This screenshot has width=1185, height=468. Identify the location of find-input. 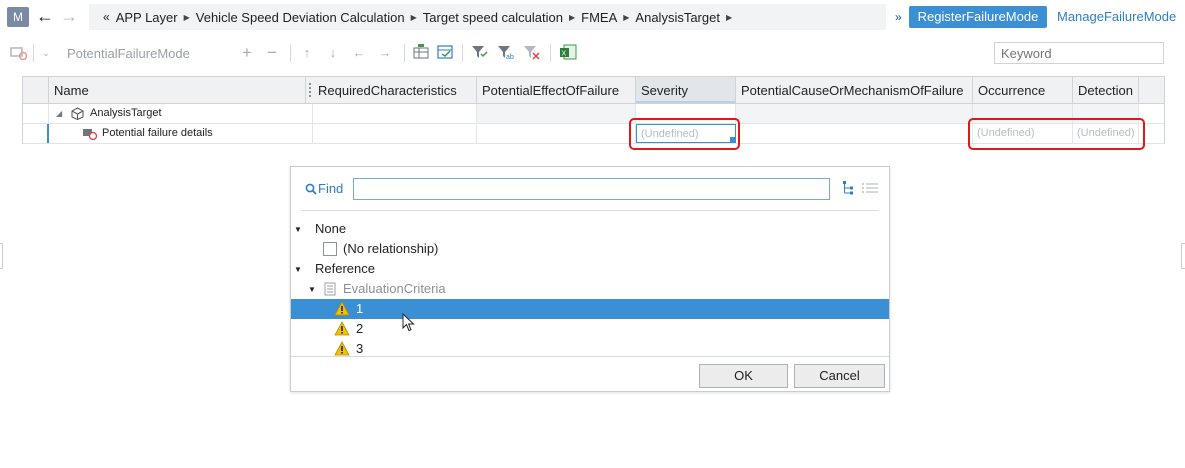
(591, 189).